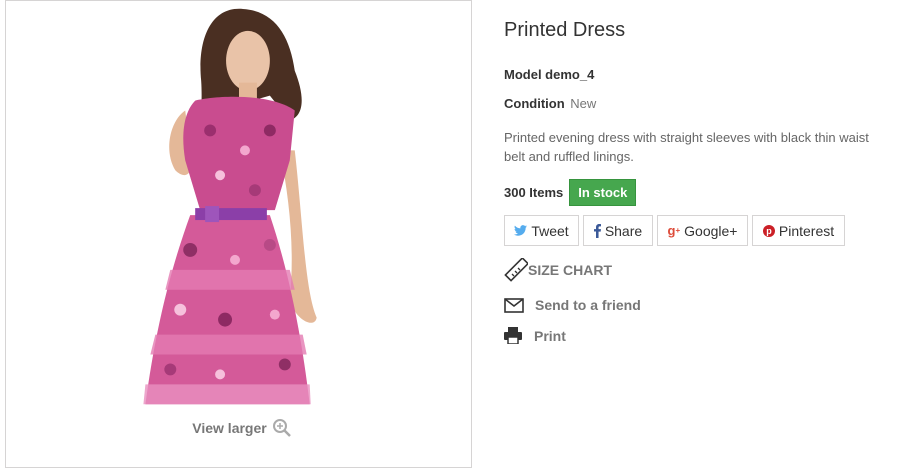 The height and width of the screenshot is (472, 902). I want to click on tweet-button: Tweet, so click(541, 230).